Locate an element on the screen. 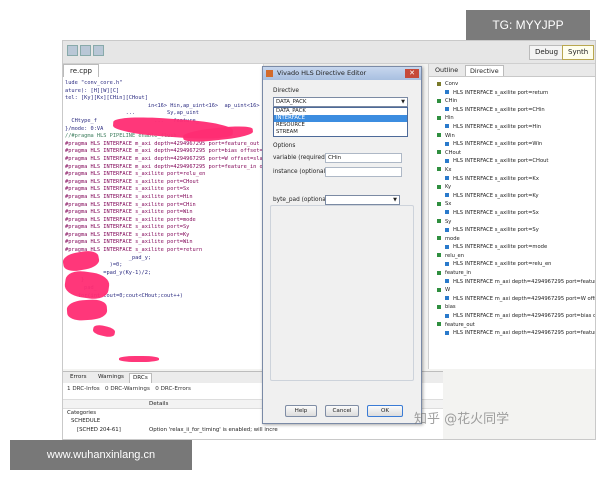 This screenshot has width=600, height=480. dialog-titlebar: Vivado HLS Directive Editor ✕ is located at coordinates (342, 73).